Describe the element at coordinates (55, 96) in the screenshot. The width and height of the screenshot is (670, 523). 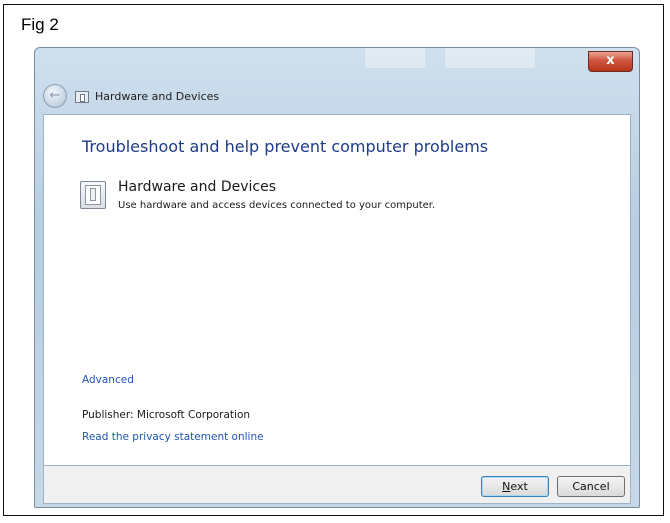
I see `back-arrow-icon: ←` at that location.